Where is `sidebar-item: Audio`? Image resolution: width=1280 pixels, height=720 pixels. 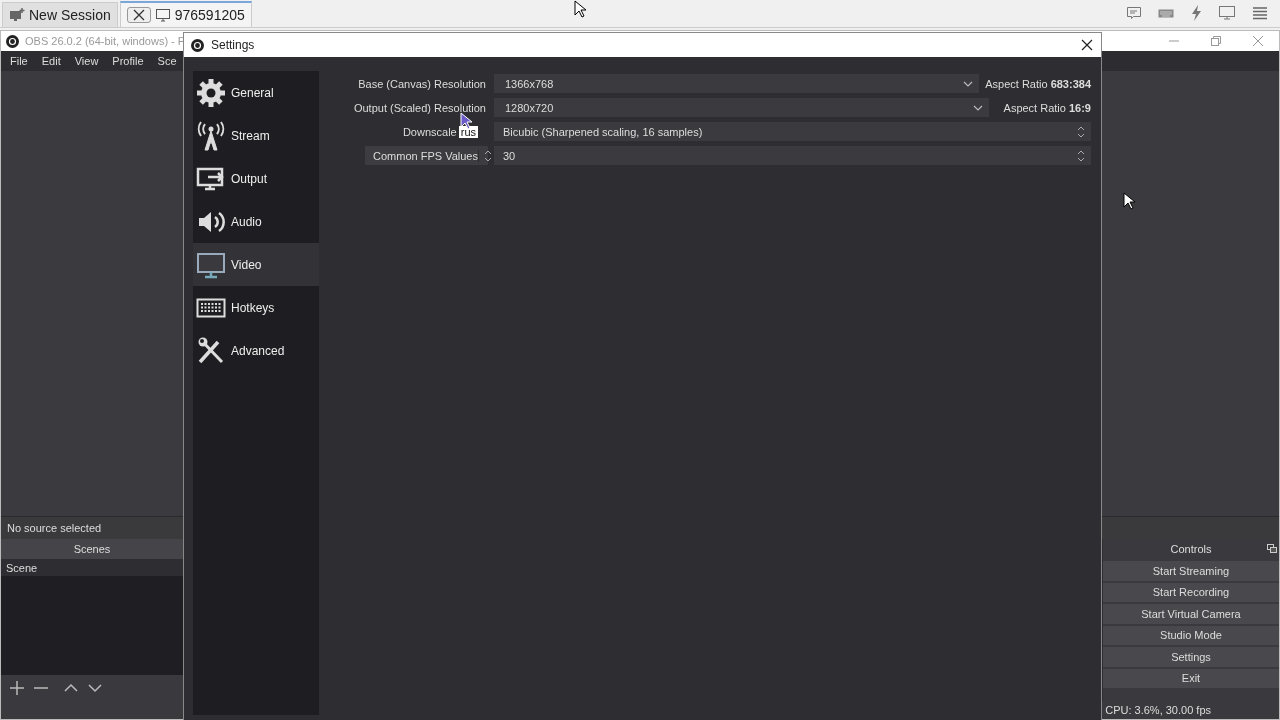
sidebar-item: Audio is located at coordinates (256, 221).